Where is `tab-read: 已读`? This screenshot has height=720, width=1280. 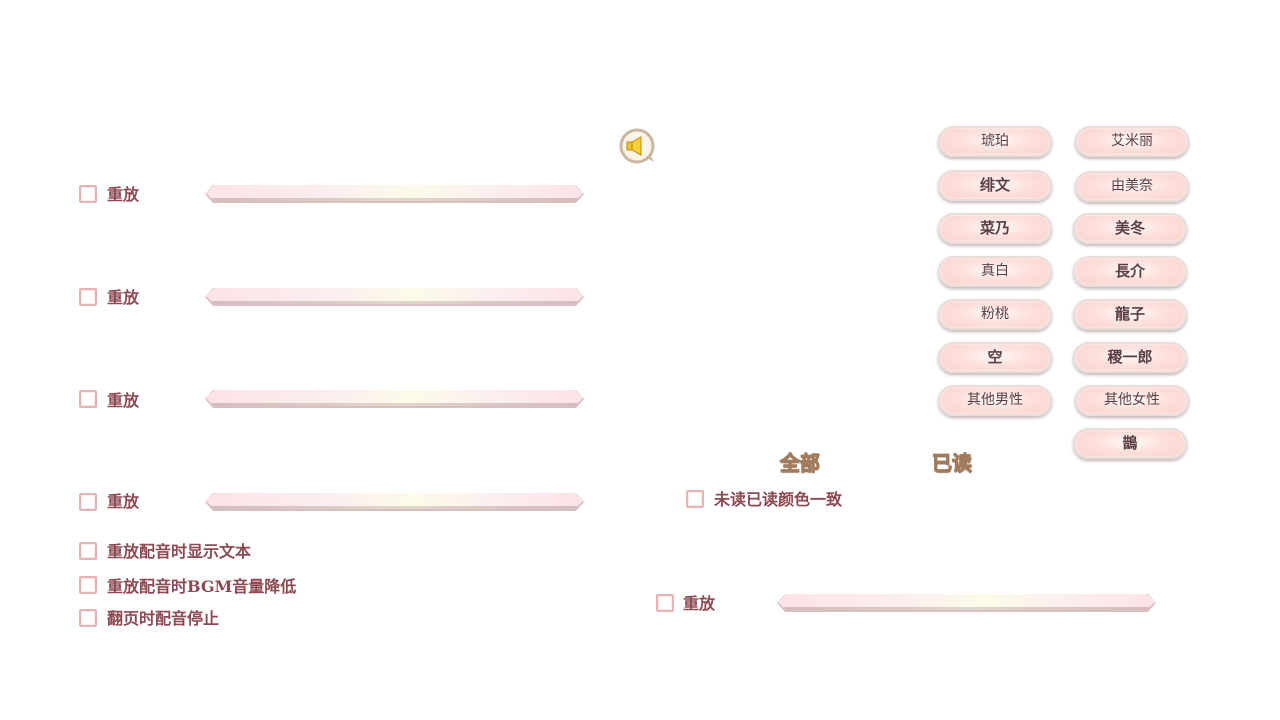
tab-read: 已读 is located at coordinates (952, 461).